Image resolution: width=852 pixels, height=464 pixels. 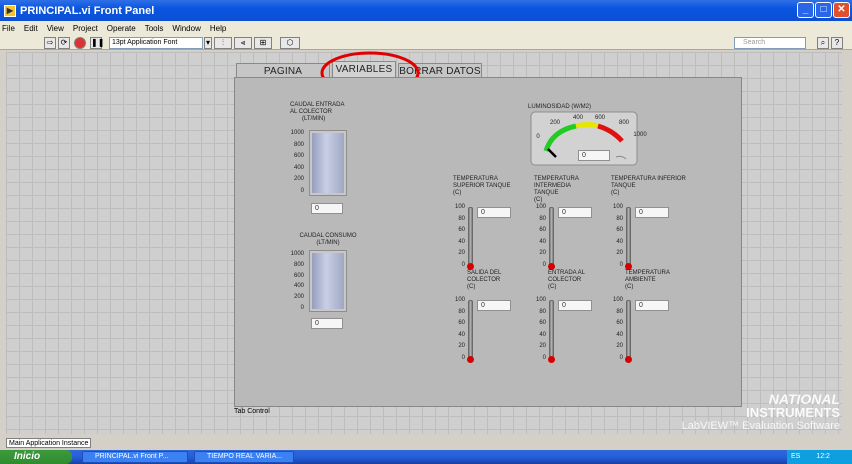 What do you see at coordinates (97, 43) in the screenshot?
I see `pause-icon: ❚❚` at bounding box center [97, 43].